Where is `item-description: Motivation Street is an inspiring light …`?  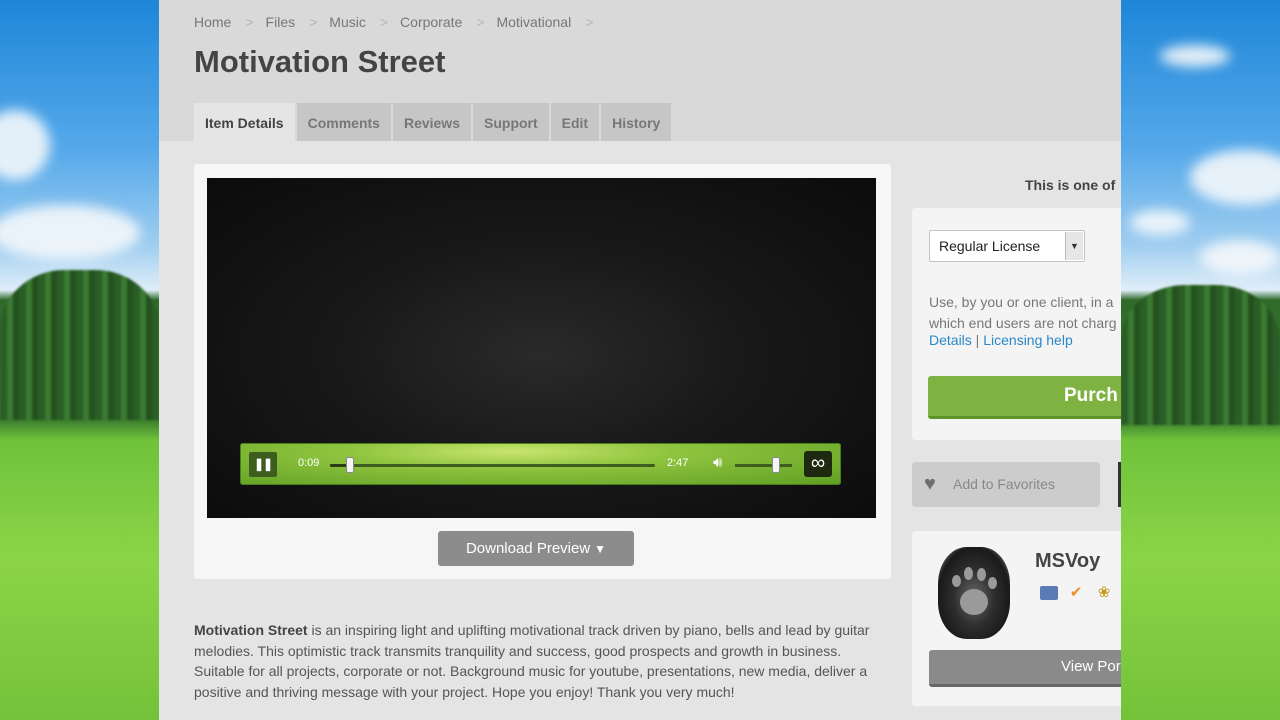
item-description: Motivation Street is an inspiring light … is located at coordinates (539, 661).